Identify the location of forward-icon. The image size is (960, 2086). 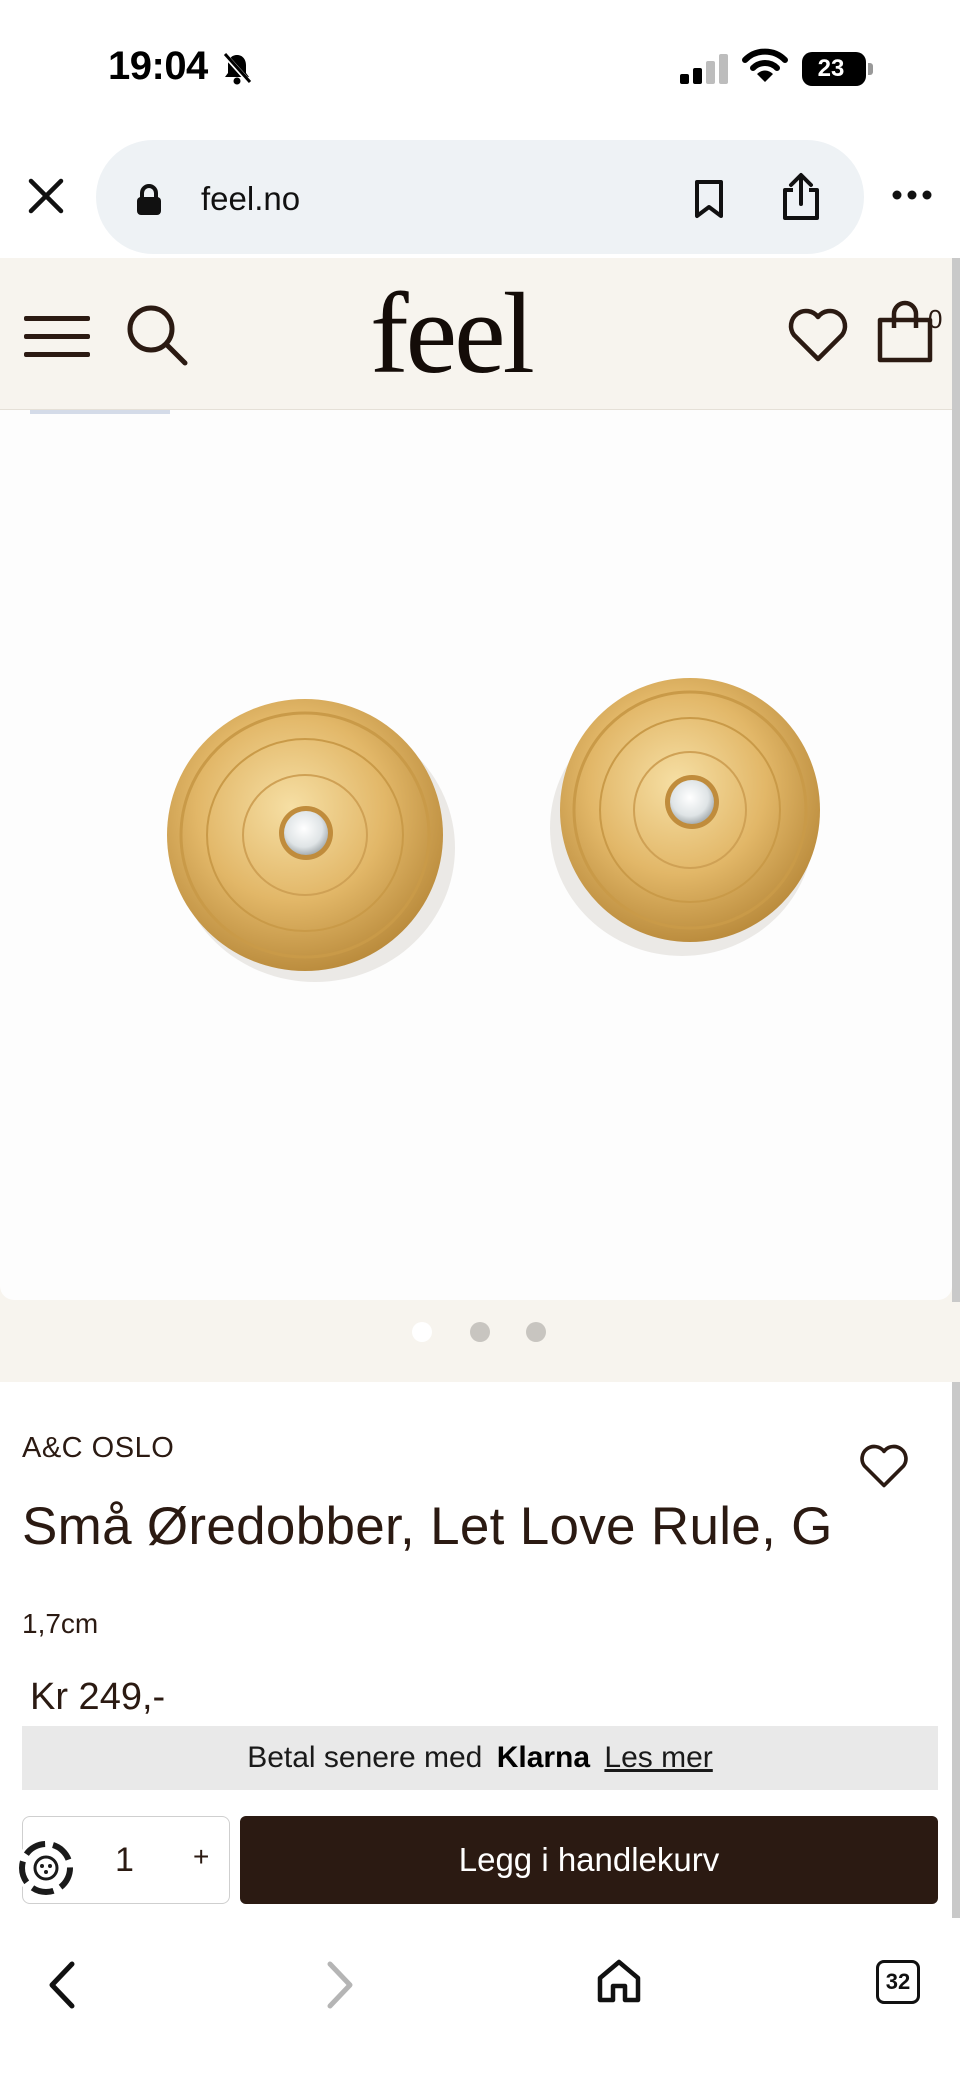
(340, 1985).